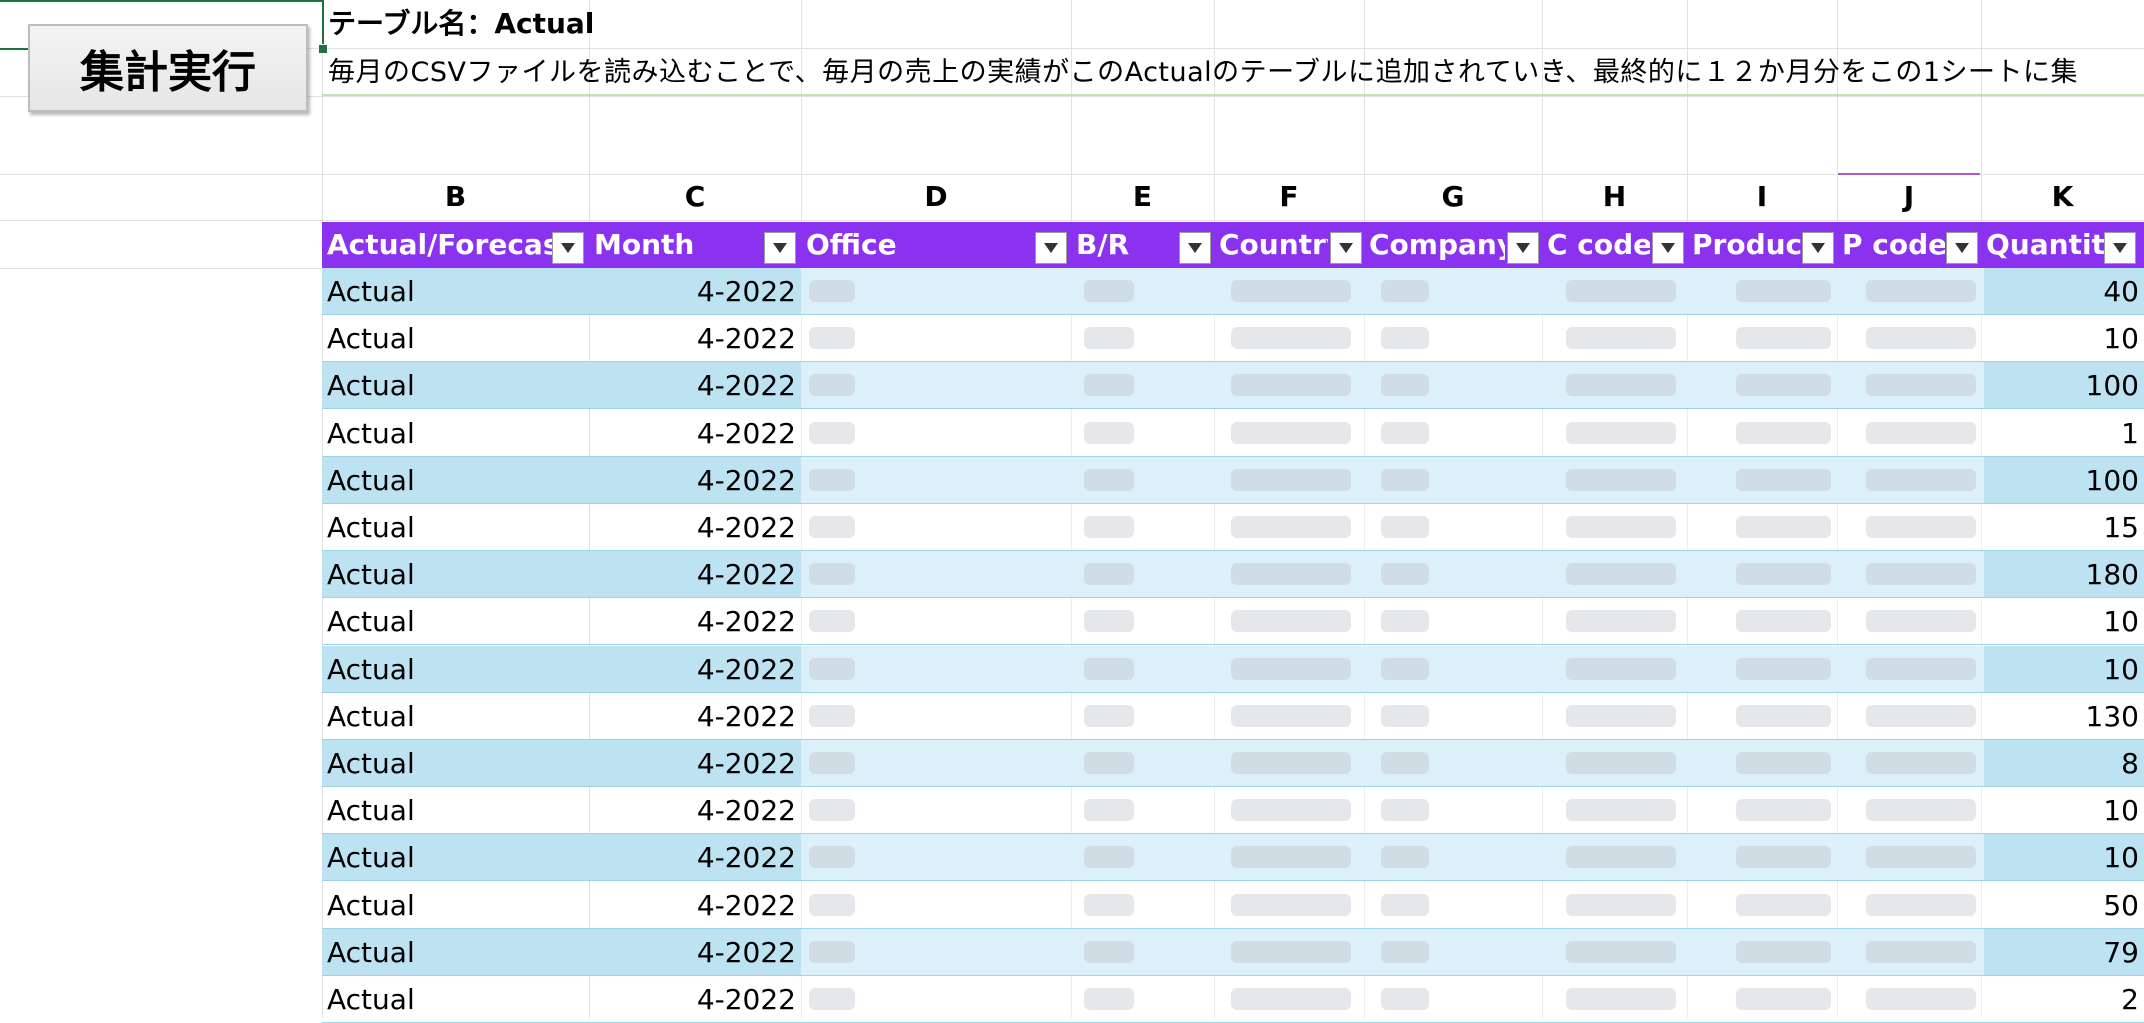 The height and width of the screenshot is (1023, 2144). Describe the element at coordinates (455, 197) in the screenshot. I see `column-letter-b: B` at that location.